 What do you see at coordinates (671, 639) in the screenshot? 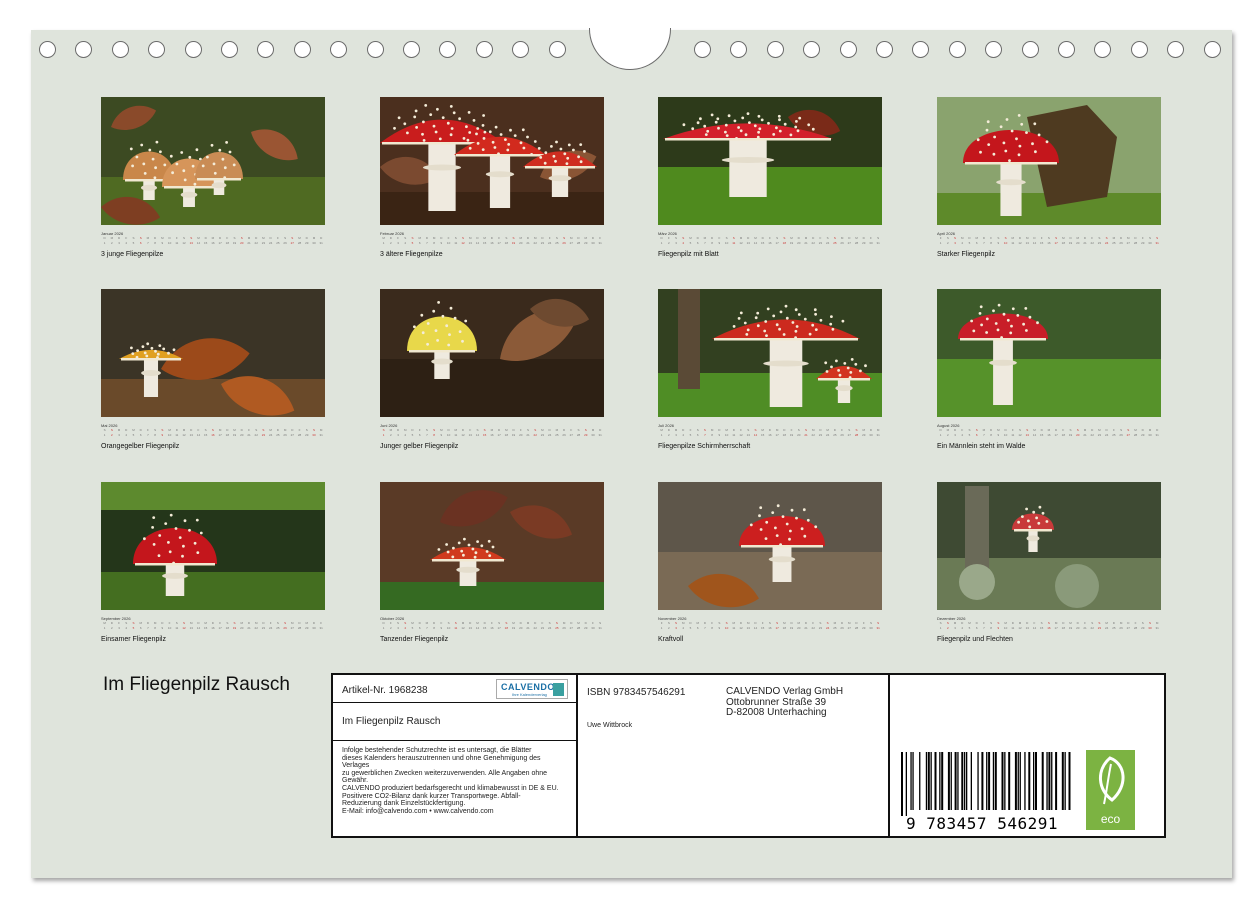
I see `month-caption: Kraftvoll` at bounding box center [671, 639].